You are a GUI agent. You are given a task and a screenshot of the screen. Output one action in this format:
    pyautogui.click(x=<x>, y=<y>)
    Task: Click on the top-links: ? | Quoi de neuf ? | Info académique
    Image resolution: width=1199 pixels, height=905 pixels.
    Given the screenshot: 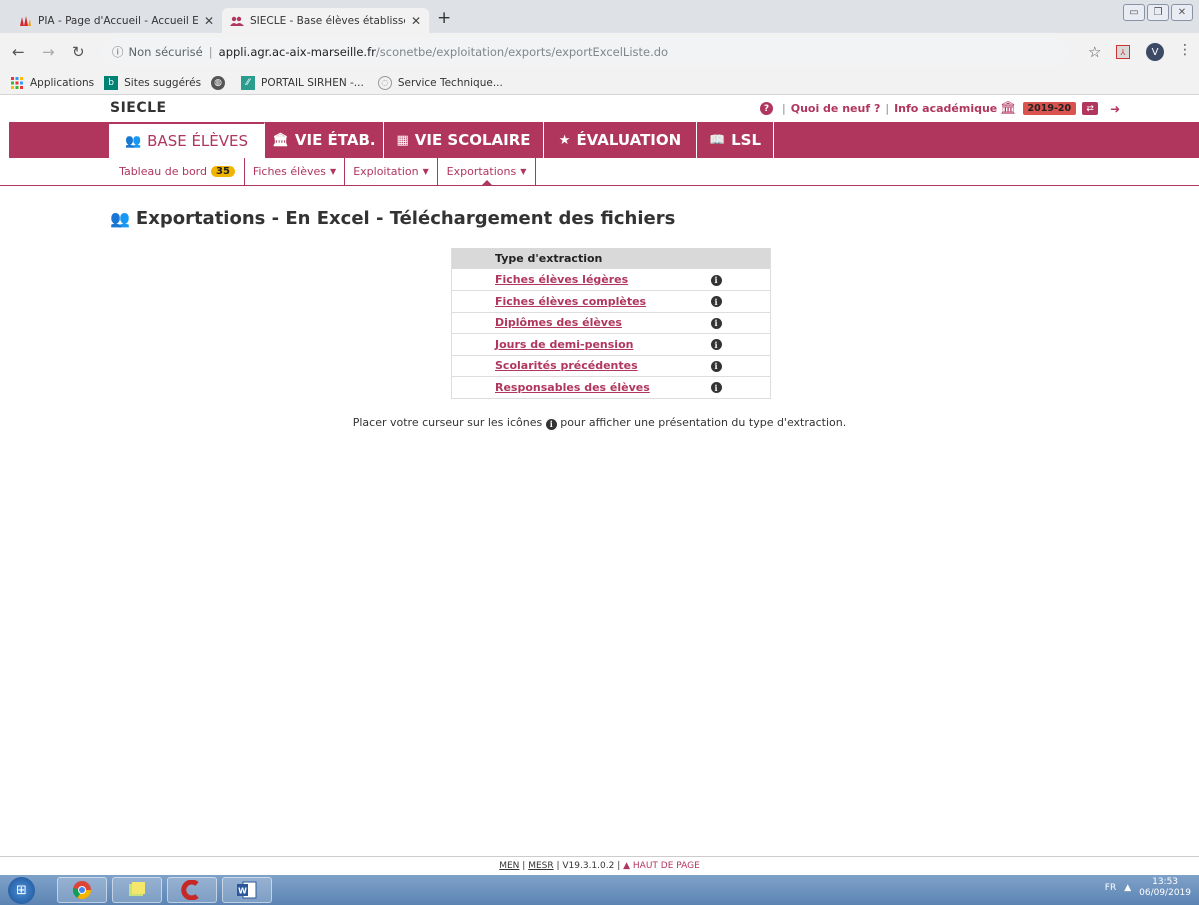 What is the action you would take?
    pyautogui.click(x=878, y=108)
    